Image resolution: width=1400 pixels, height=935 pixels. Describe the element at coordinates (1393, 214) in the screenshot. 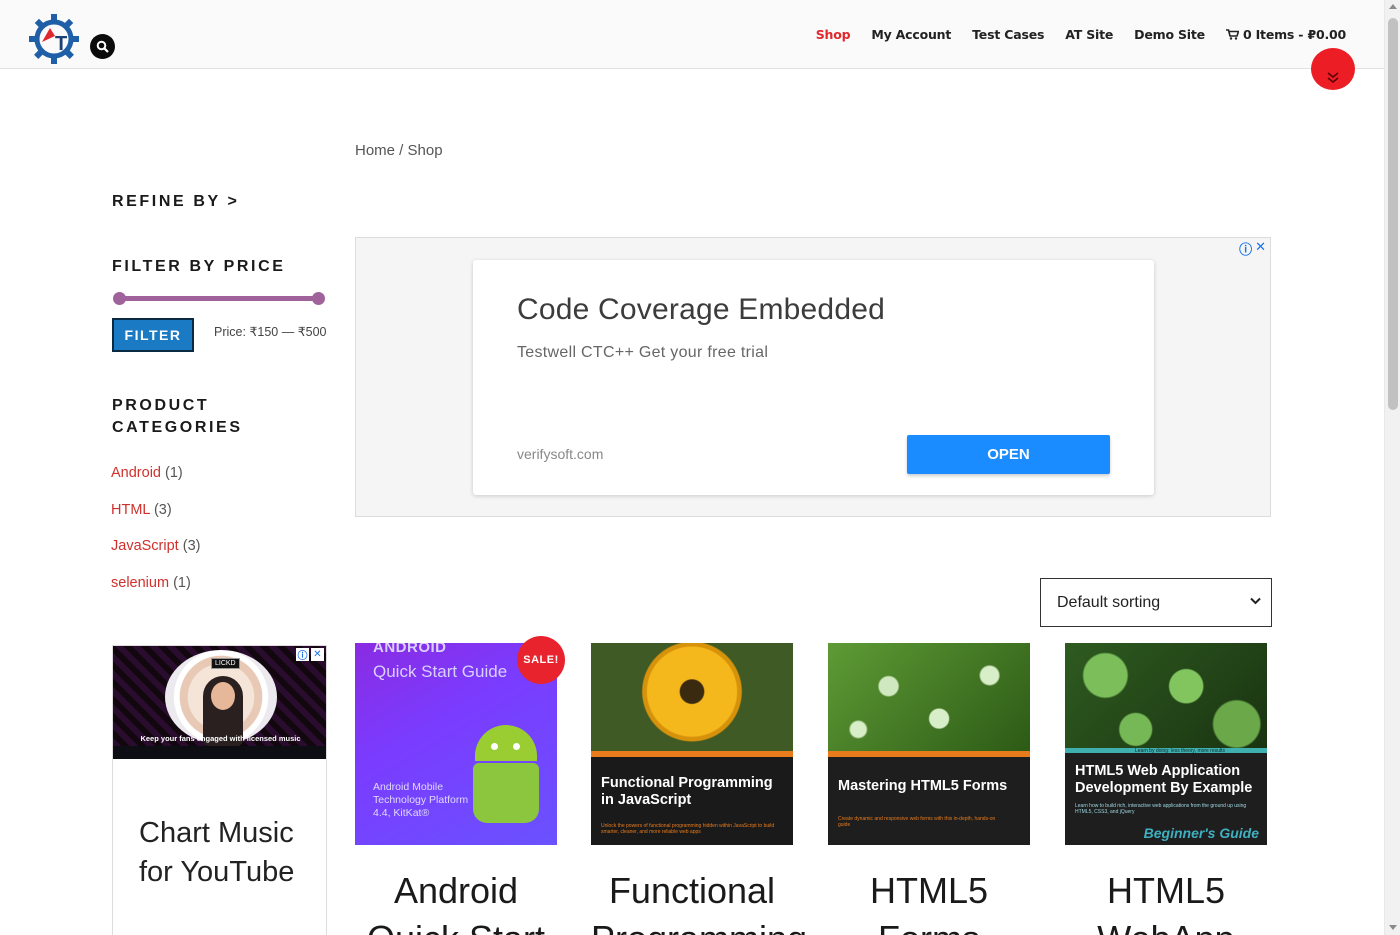

I see `scroll-thumb` at that location.